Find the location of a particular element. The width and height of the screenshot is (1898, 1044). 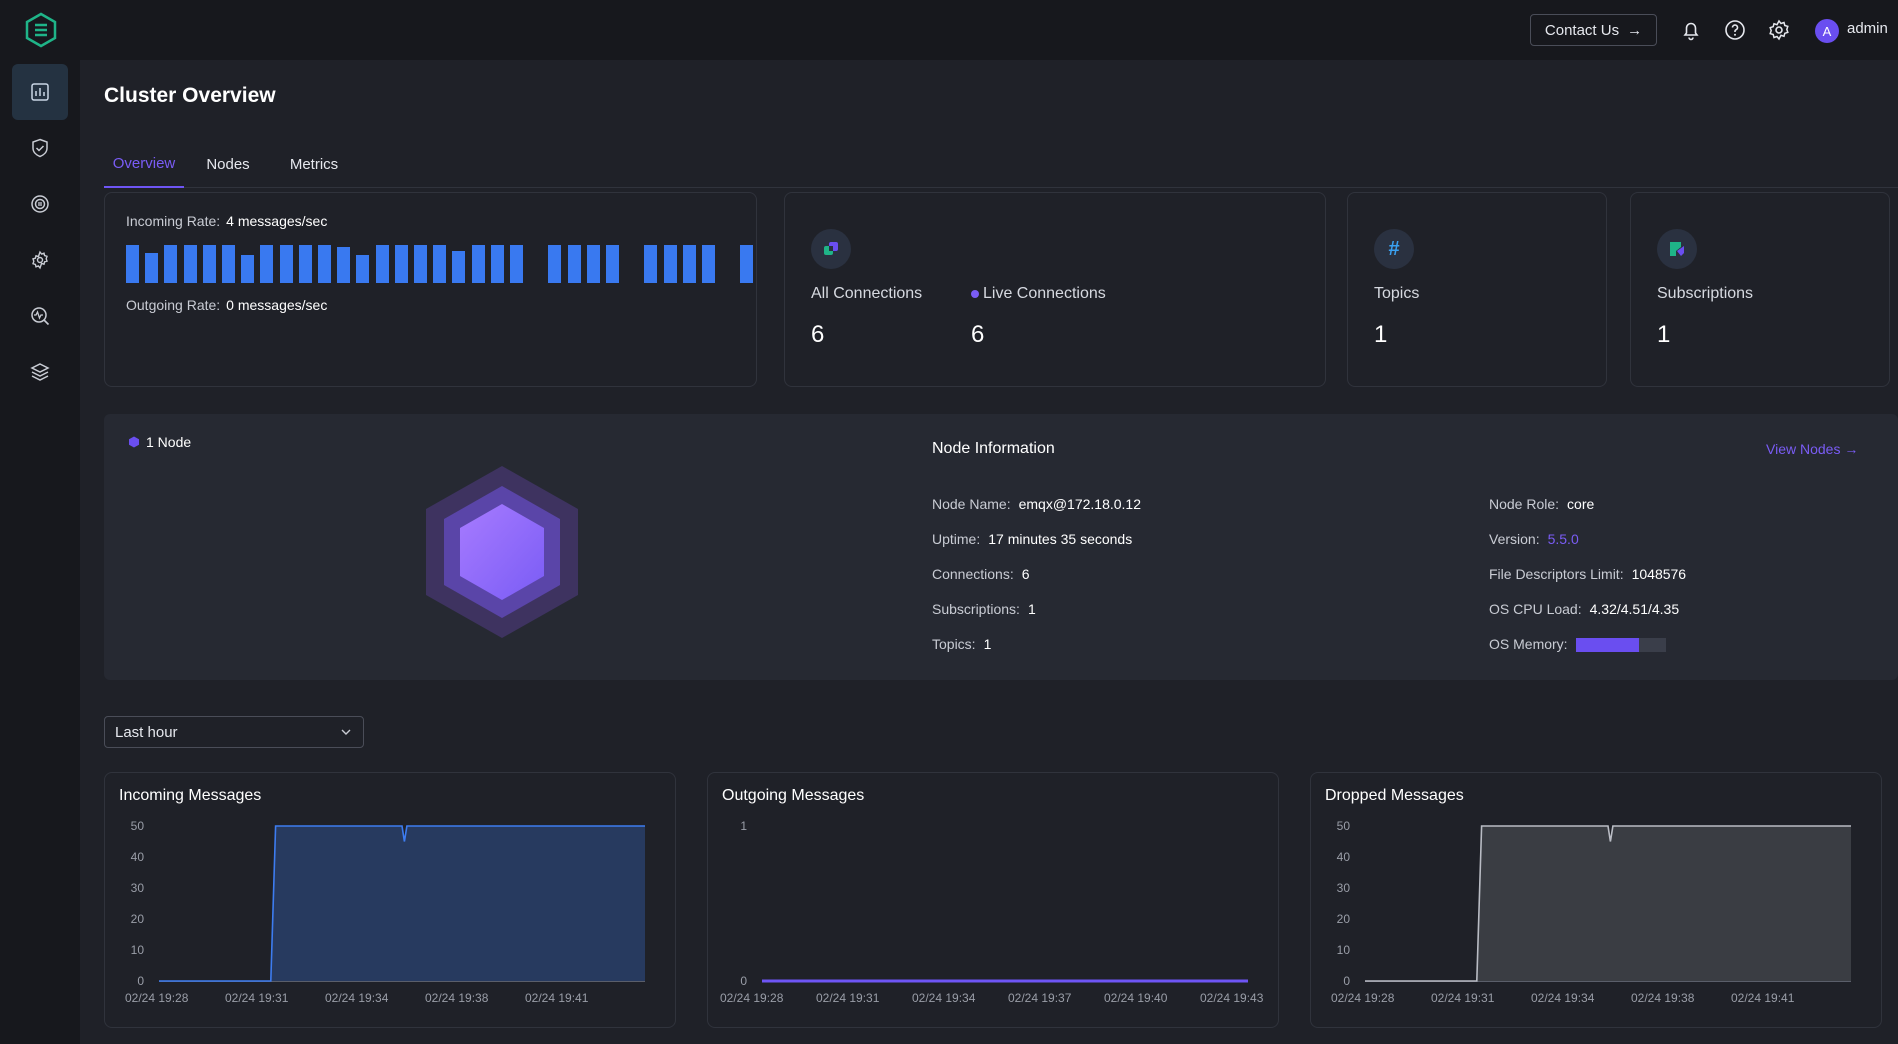

avatar: A is located at coordinates (1827, 31).